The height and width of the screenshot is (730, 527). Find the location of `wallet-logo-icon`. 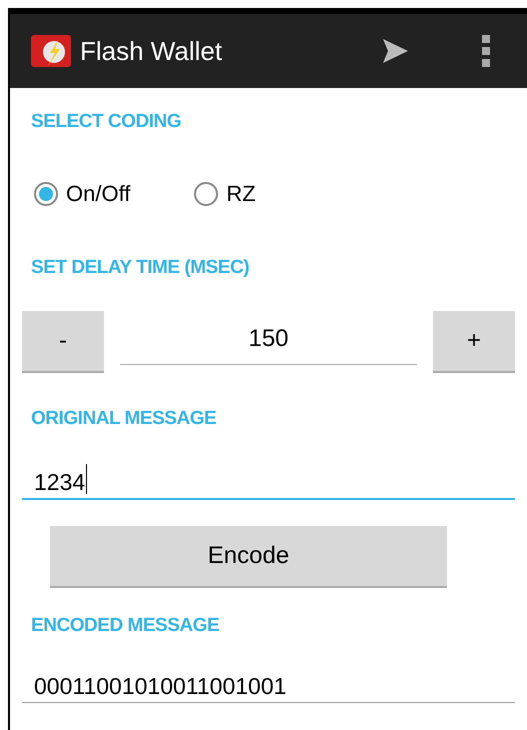

wallet-logo-icon is located at coordinates (51, 51).